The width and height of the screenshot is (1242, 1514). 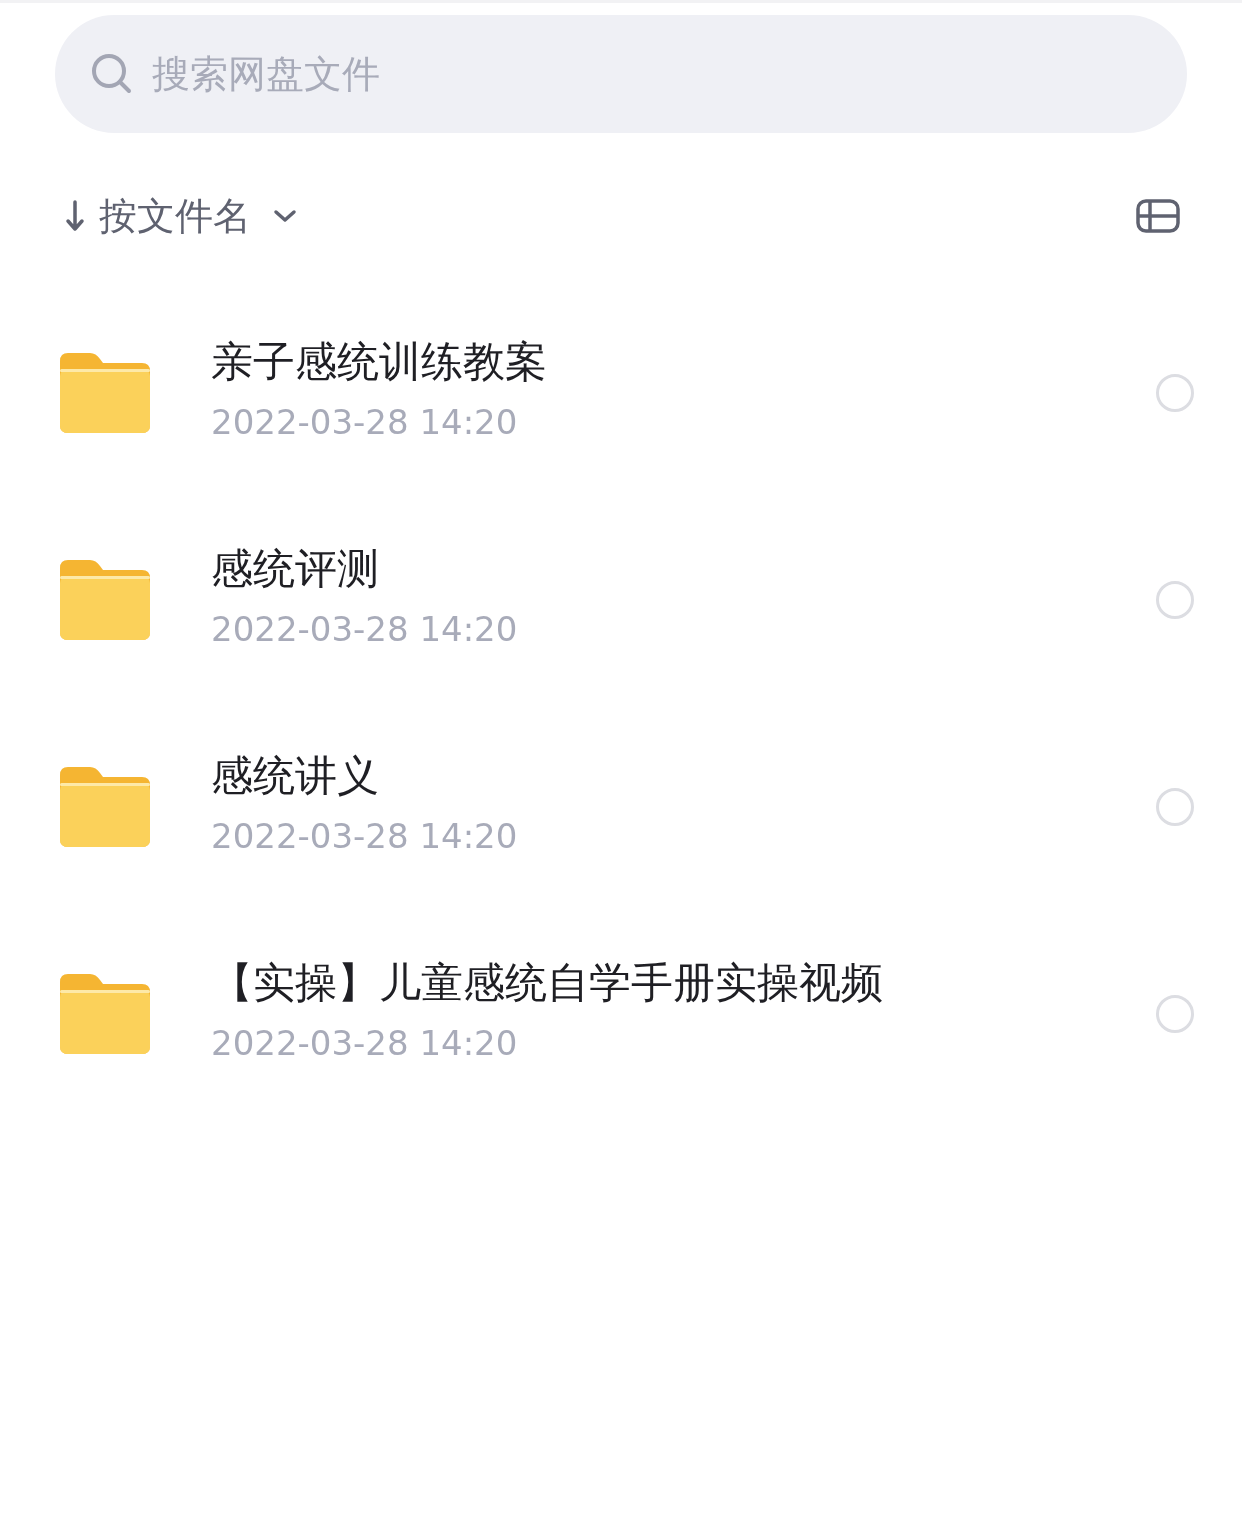 I want to click on folder-name: 感统讲义, so click(x=683, y=775).